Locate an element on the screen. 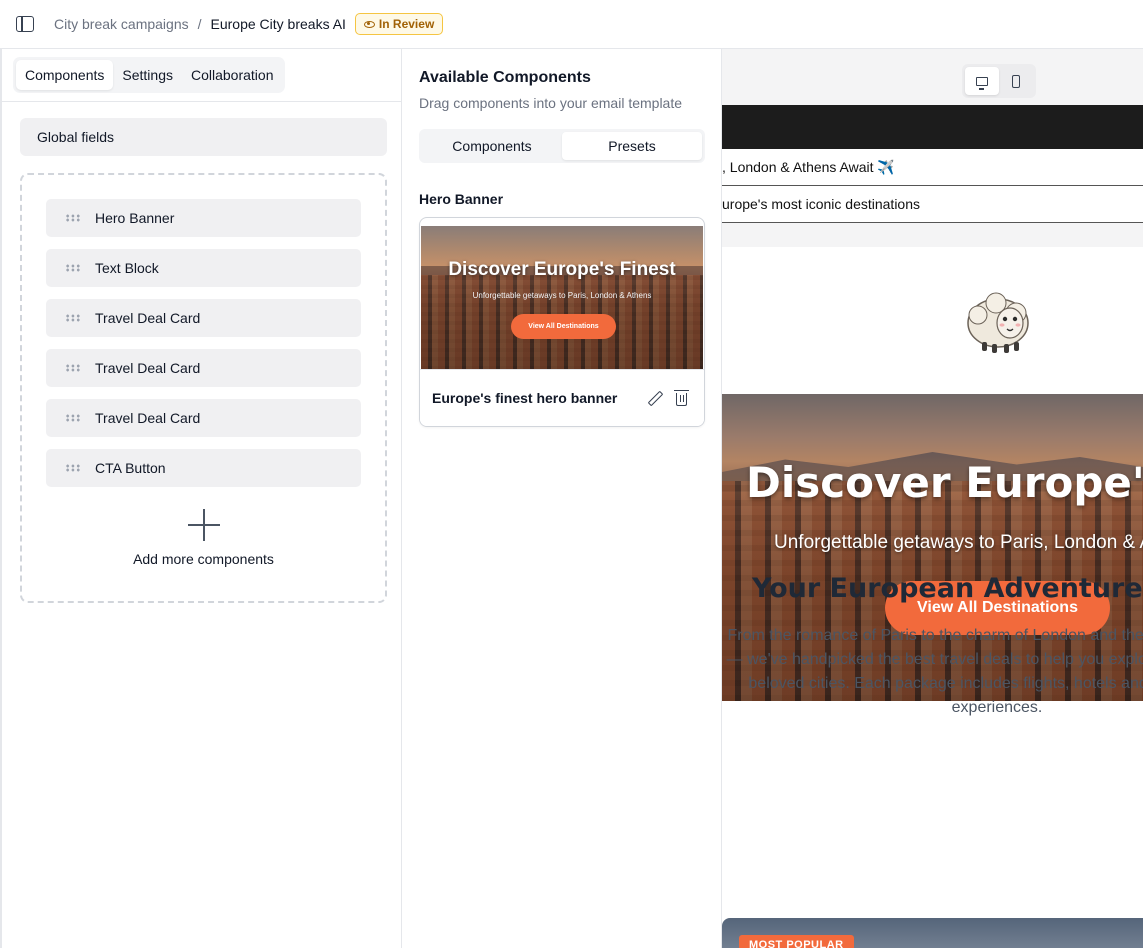 This screenshot has width=1143, height=948. pencil-icon is located at coordinates (655, 398).